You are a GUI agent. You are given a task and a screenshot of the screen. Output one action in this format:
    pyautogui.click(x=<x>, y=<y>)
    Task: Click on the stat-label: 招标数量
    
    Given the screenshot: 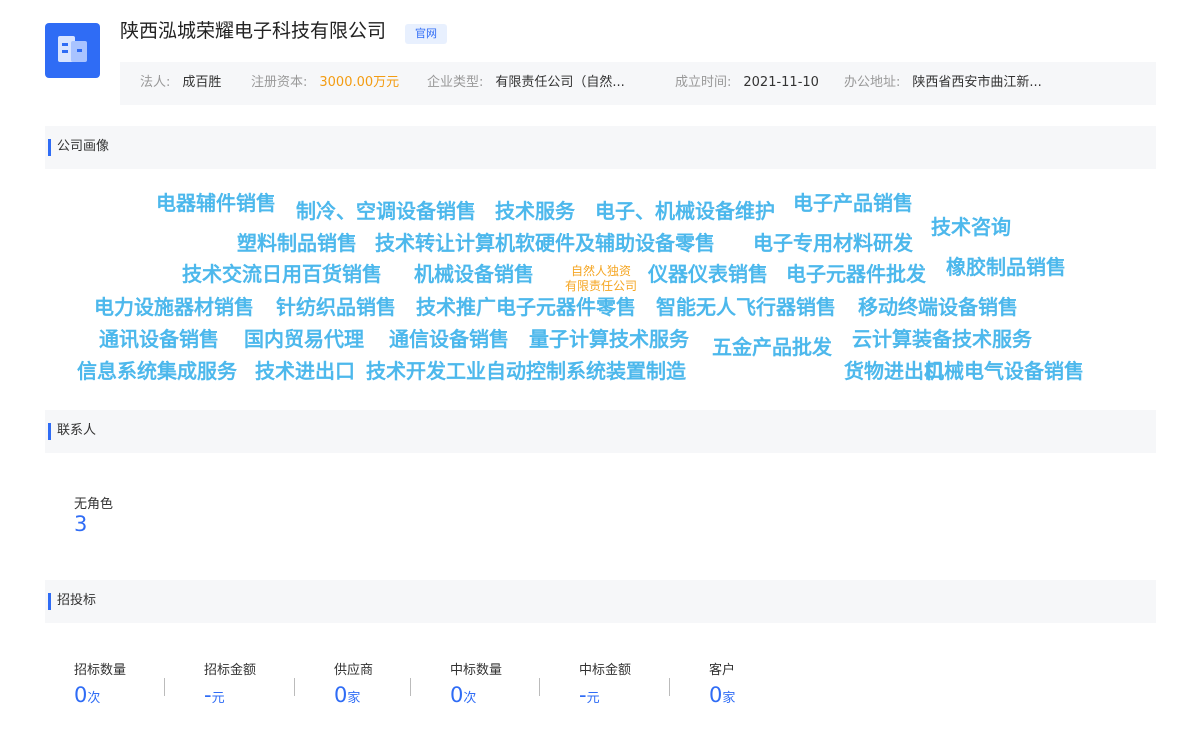 What is the action you would take?
    pyautogui.click(x=100, y=670)
    